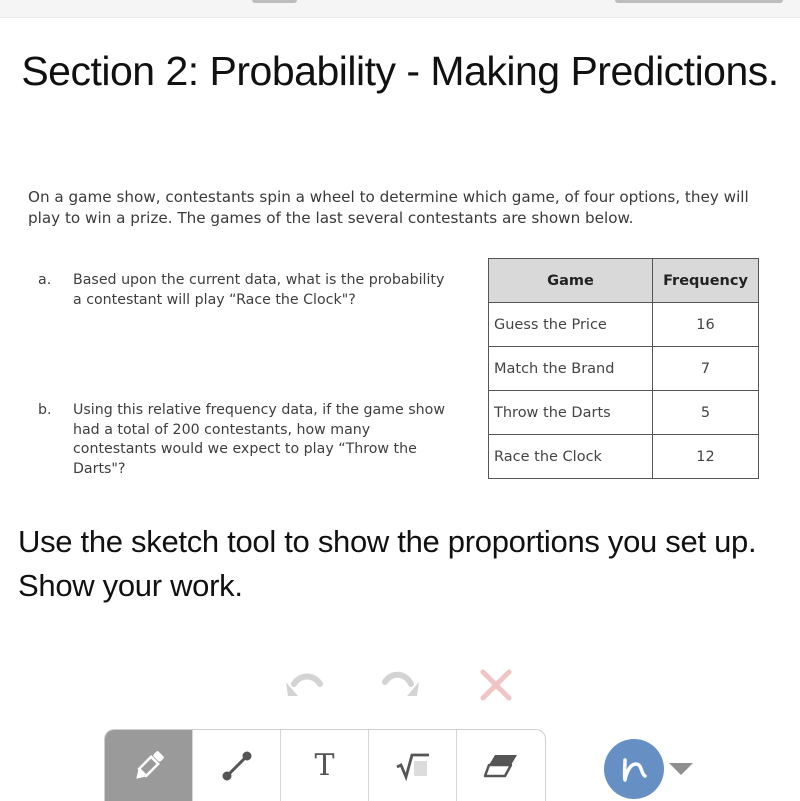 The width and height of the screenshot is (800, 801). I want to click on redo-button, so click(401, 685).